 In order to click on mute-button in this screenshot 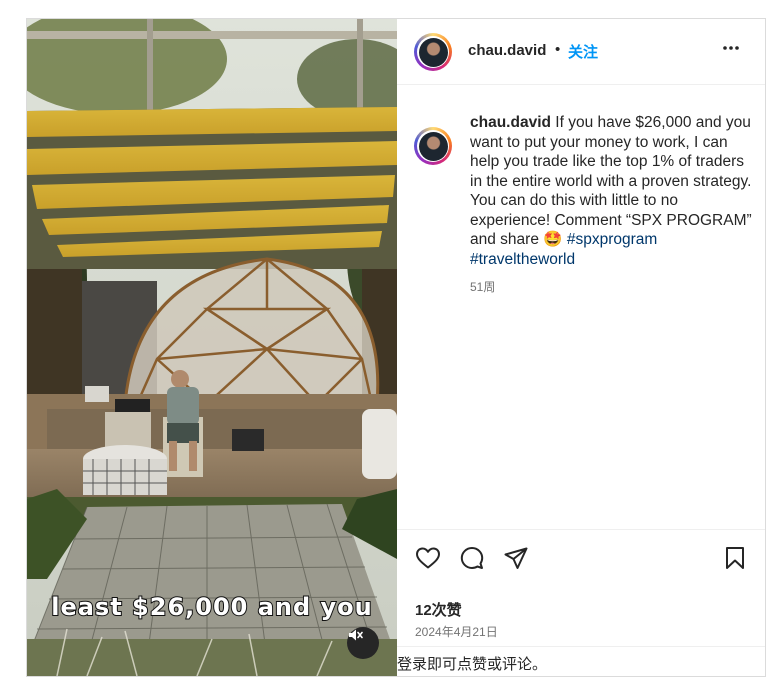, I will do `click(363, 643)`.